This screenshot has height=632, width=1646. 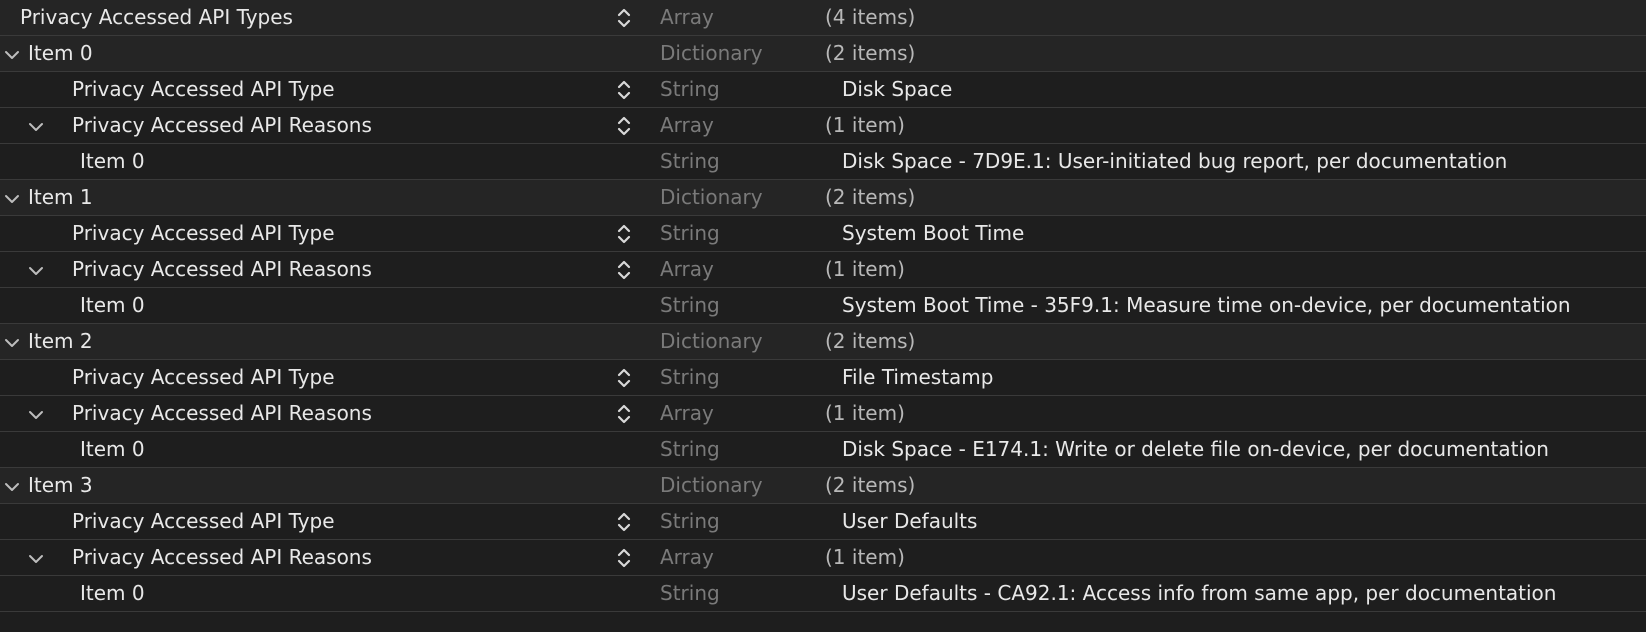 What do you see at coordinates (870, 17) in the screenshot?
I see `row-value: (4 items)` at bounding box center [870, 17].